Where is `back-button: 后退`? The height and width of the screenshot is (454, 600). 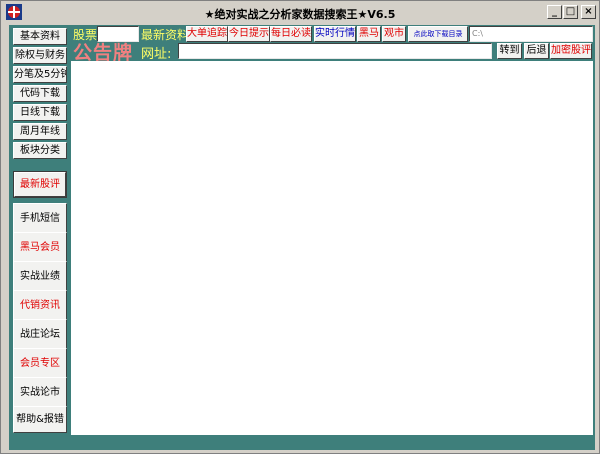 back-button: 后退 is located at coordinates (536, 51).